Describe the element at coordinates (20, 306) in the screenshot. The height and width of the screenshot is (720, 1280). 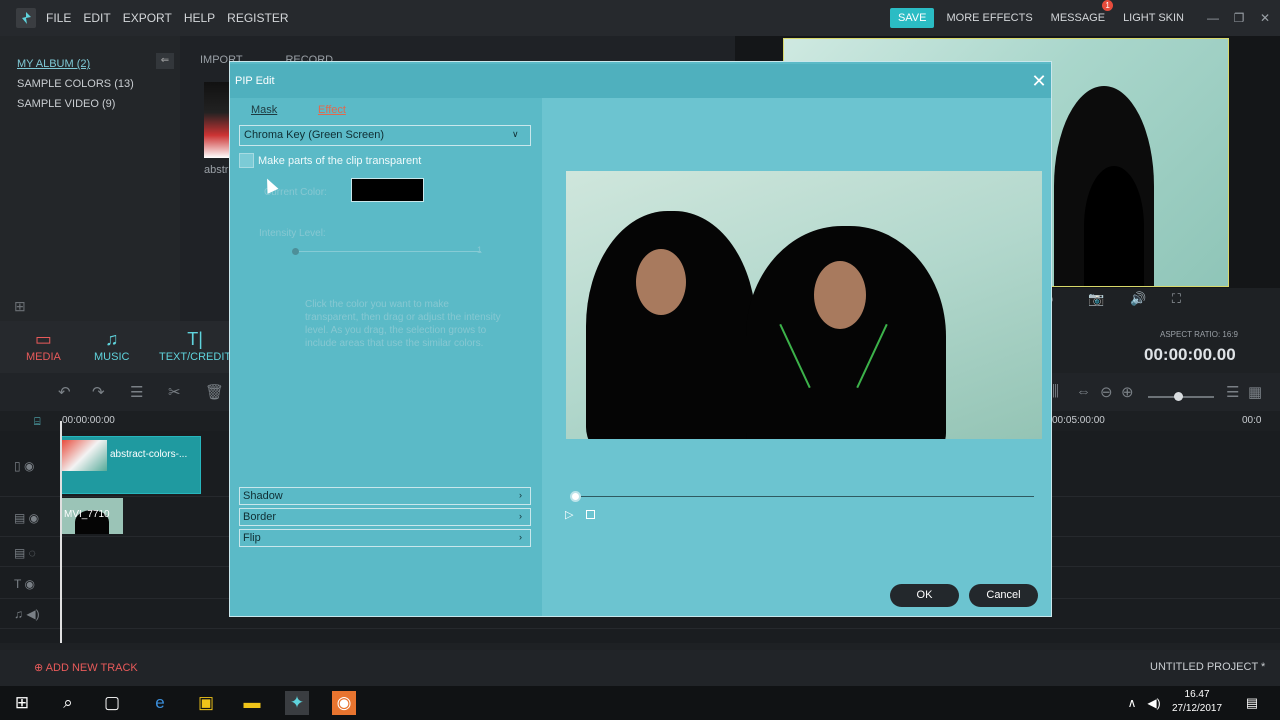
I see `add-folder-icon: ⊞` at that location.